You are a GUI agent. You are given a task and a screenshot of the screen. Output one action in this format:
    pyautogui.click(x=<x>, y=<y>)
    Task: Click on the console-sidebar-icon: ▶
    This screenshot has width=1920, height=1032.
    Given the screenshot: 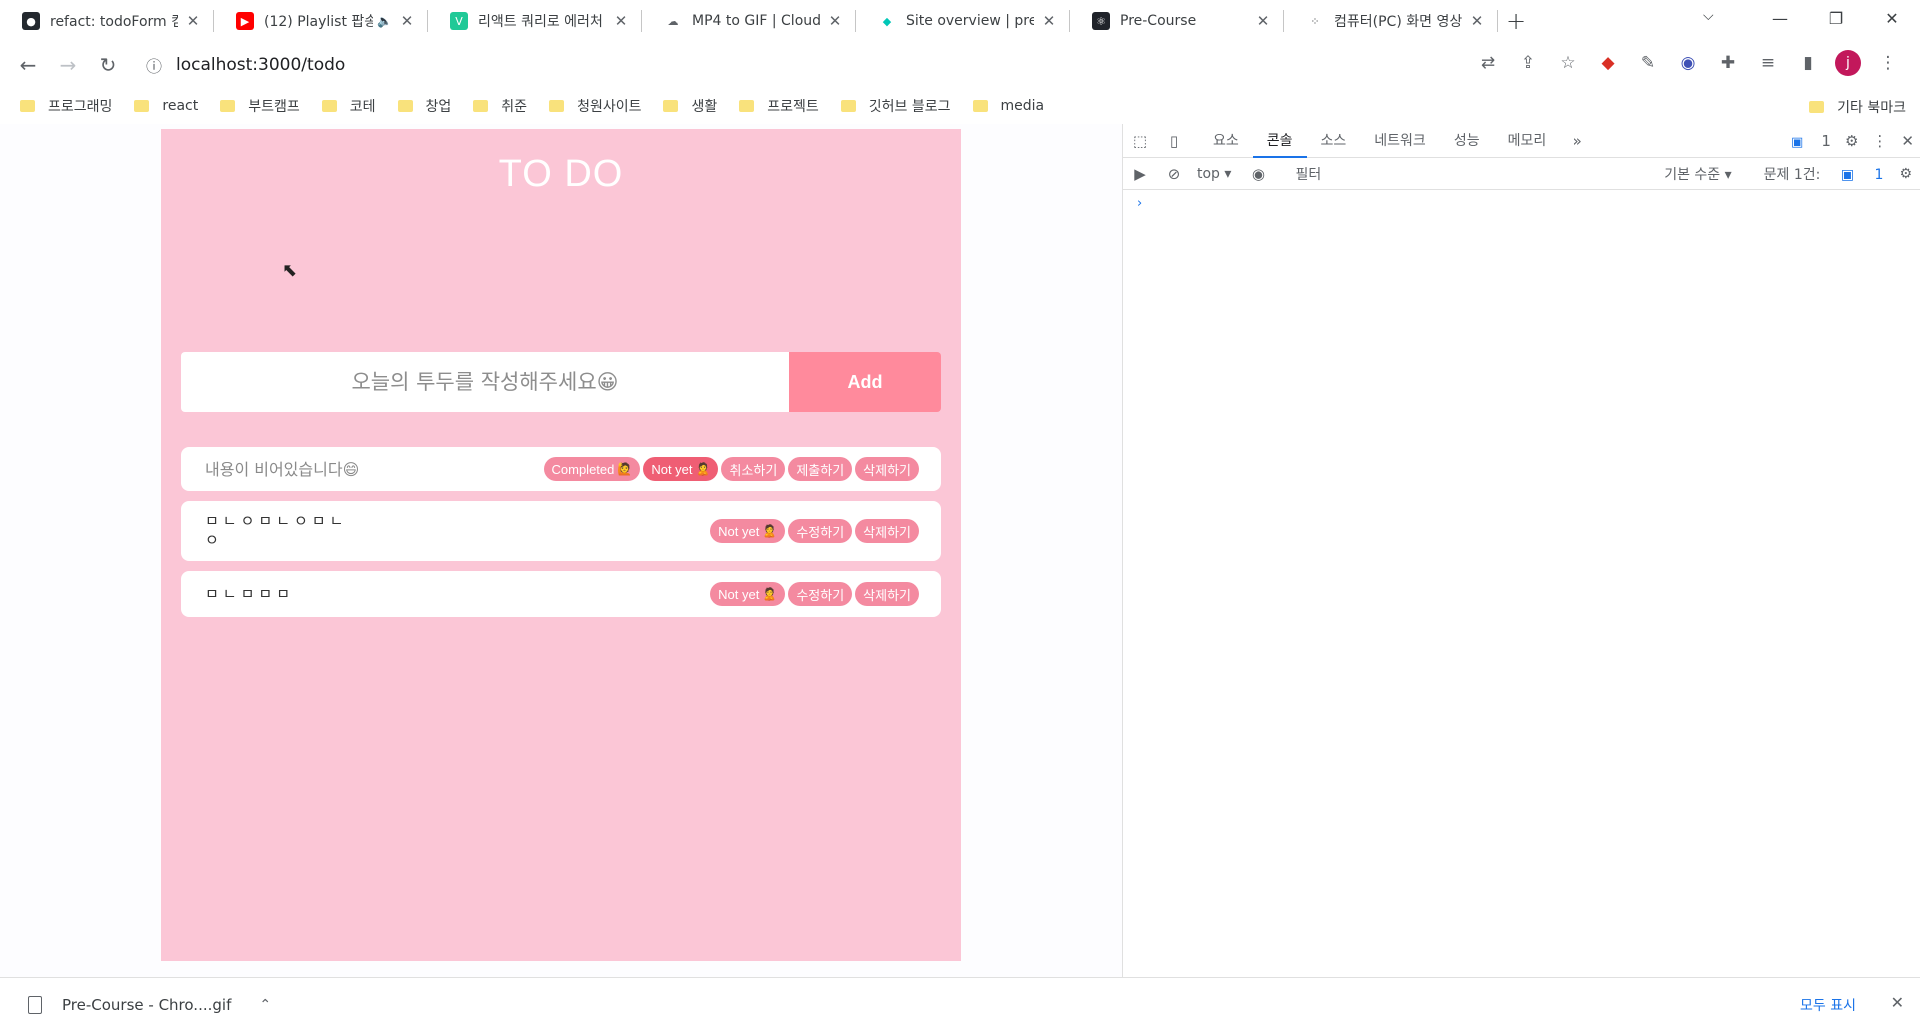 What is the action you would take?
    pyautogui.click(x=1140, y=174)
    